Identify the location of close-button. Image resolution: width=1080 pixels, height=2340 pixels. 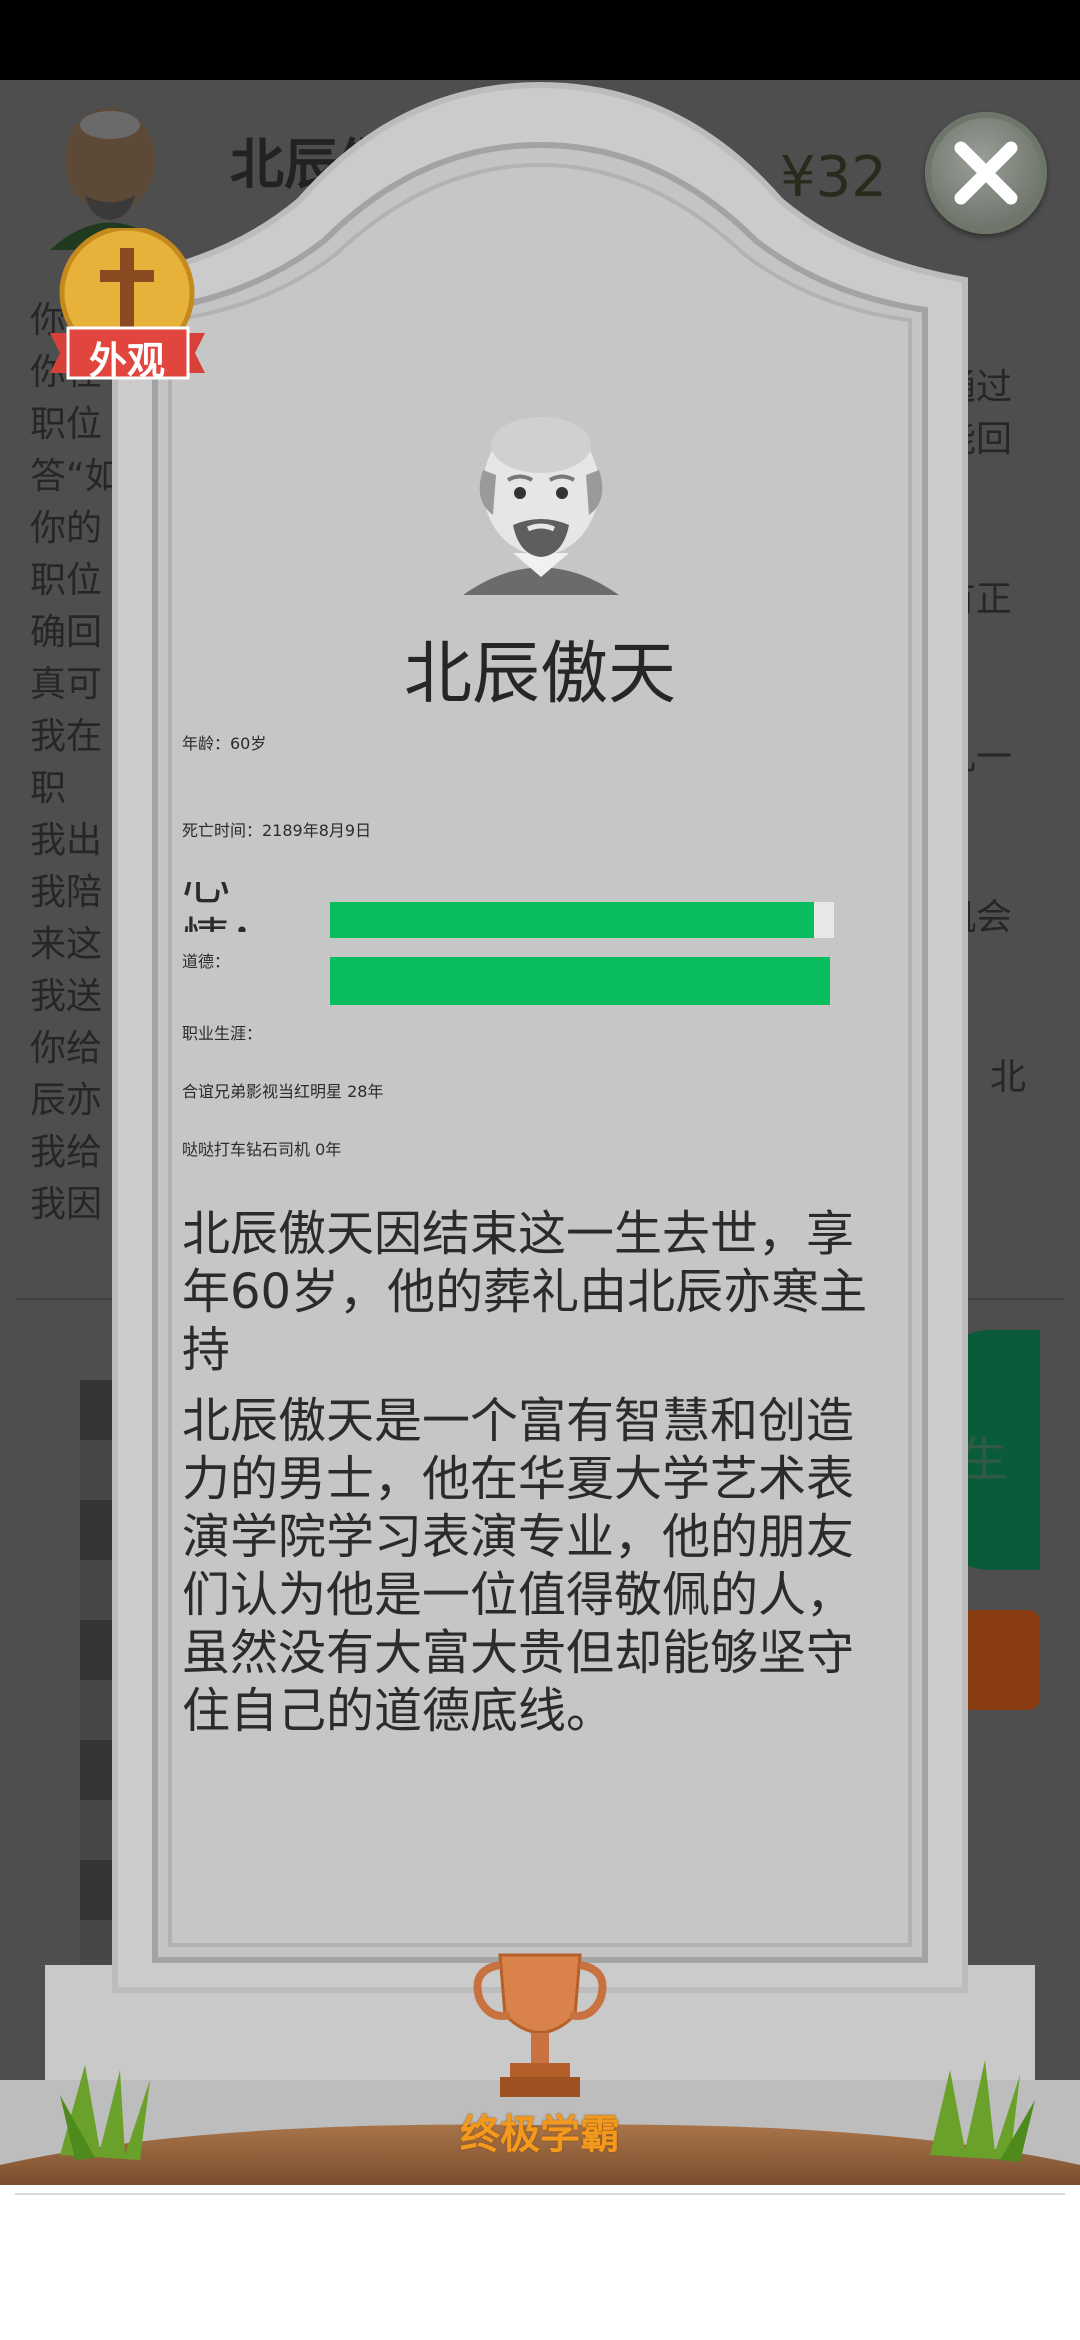
(986, 173).